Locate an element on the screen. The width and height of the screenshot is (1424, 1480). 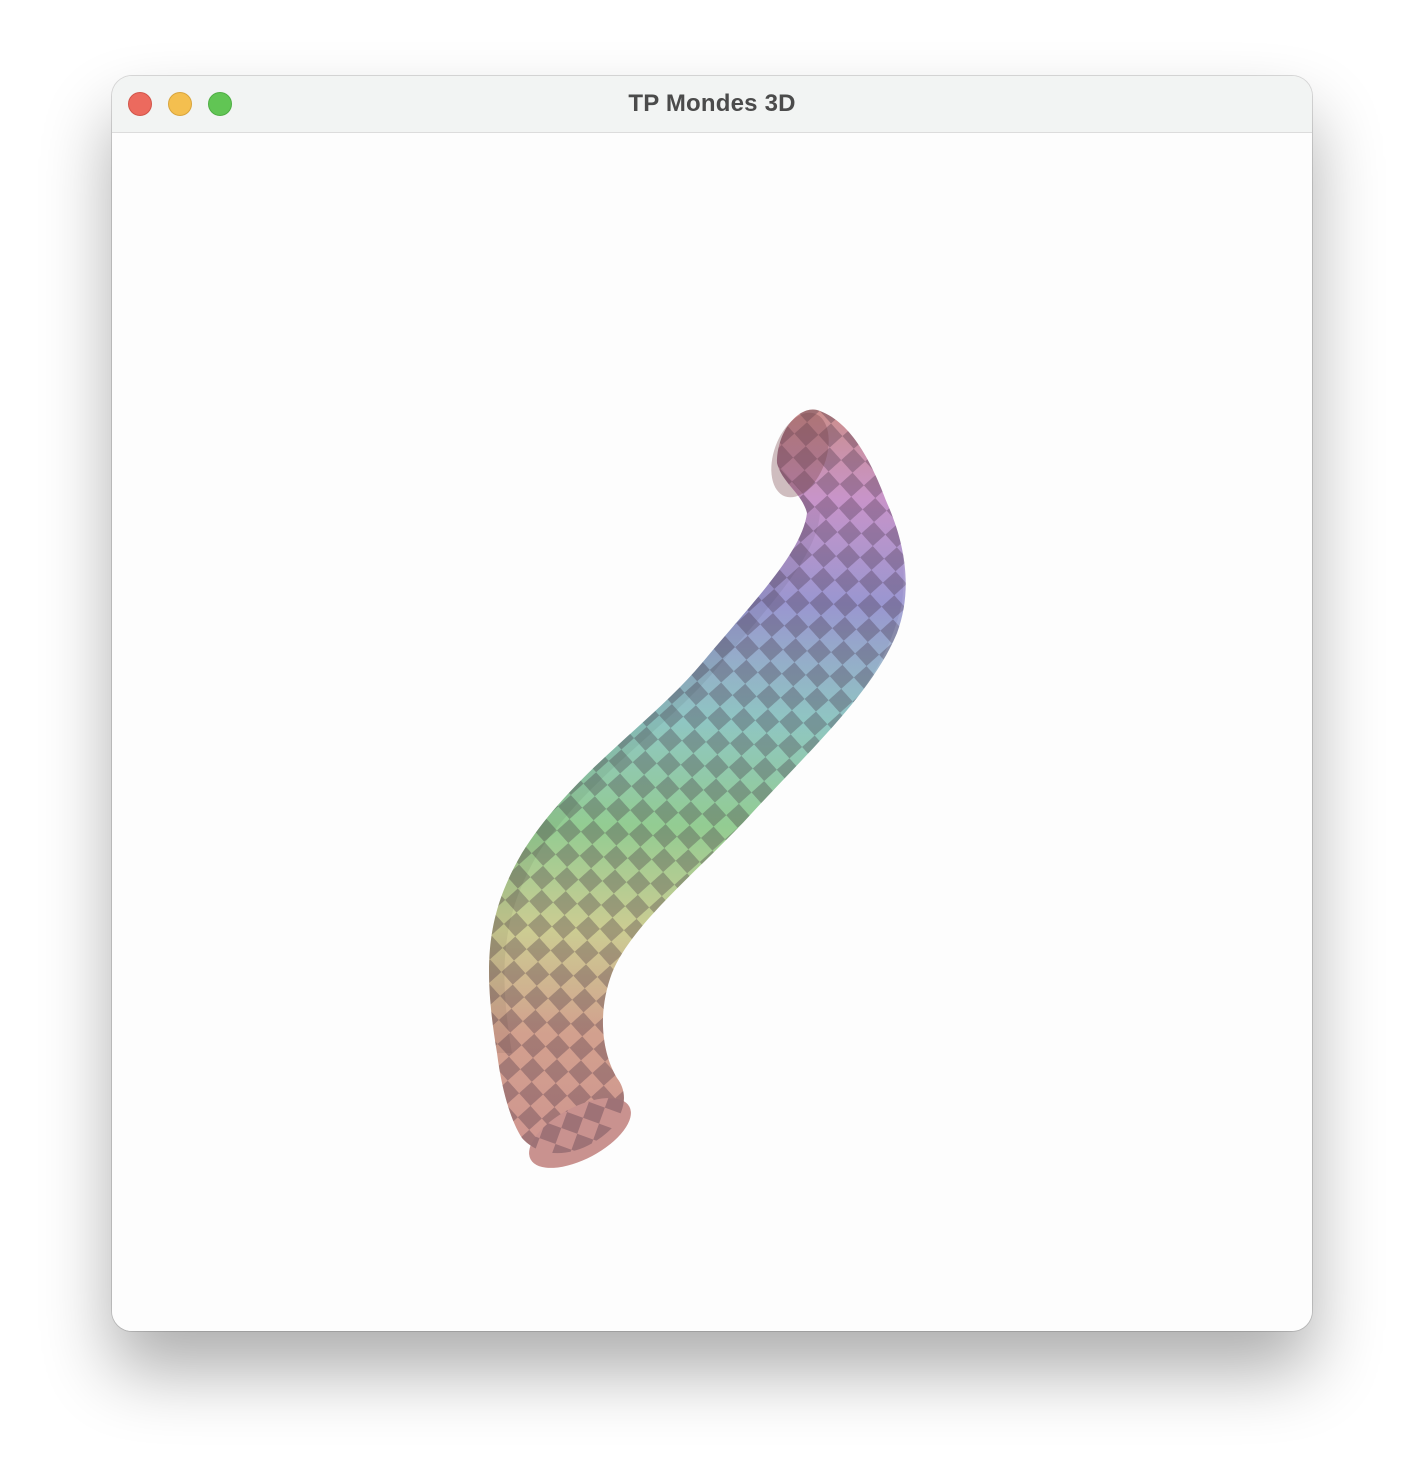
window-title: TP Mondes 3D is located at coordinates (712, 103).